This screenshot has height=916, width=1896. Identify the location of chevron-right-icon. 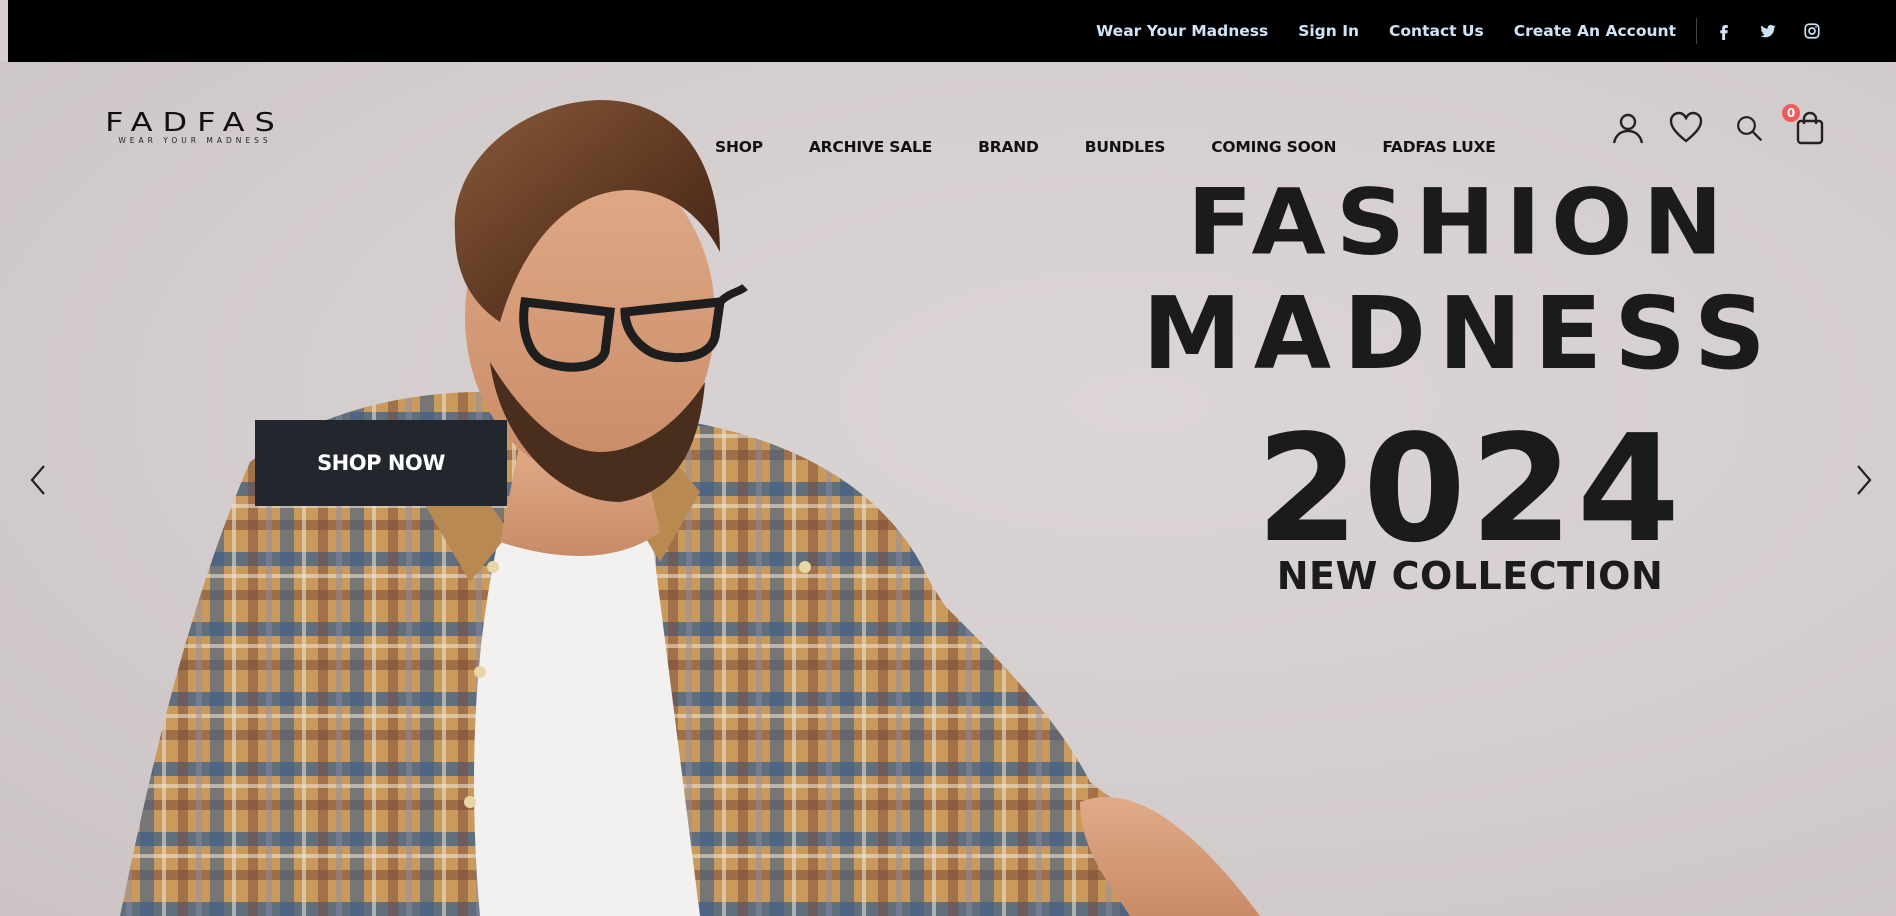
(1864, 480).